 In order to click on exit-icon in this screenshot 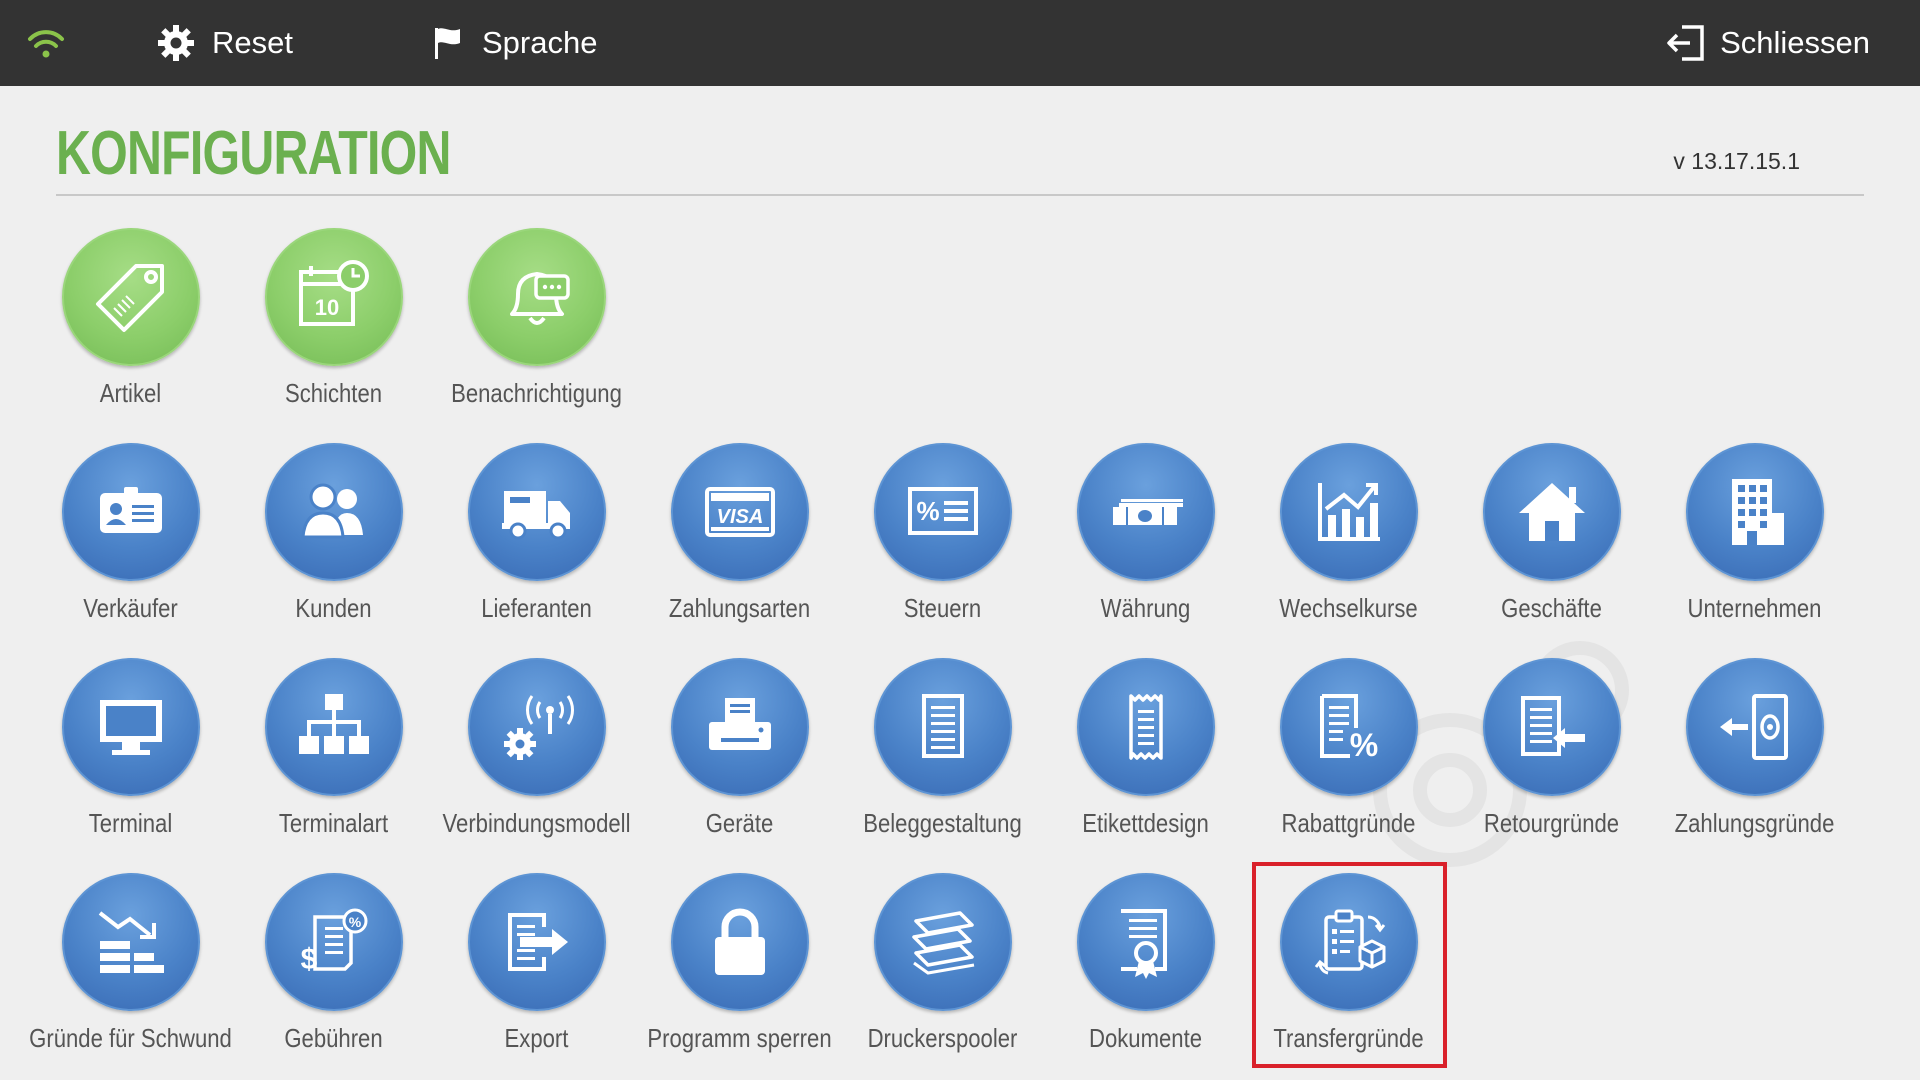, I will do `click(1685, 43)`.